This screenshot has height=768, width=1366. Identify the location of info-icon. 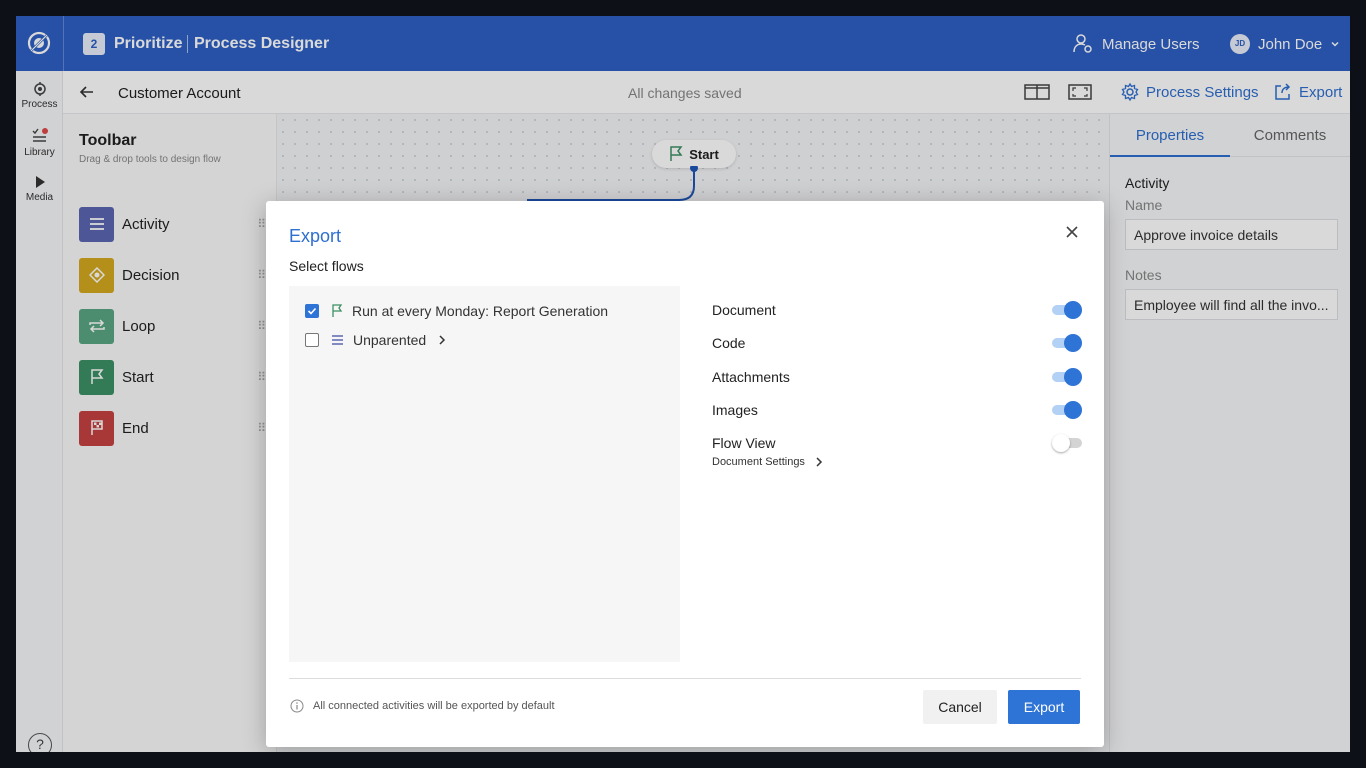
(297, 706).